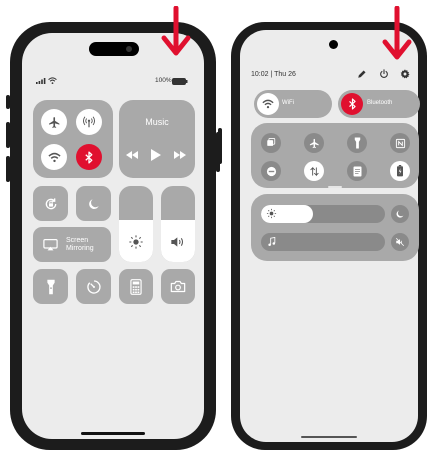 The width and height of the screenshot is (431, 453). I want to click on data-saver-button, so click(271, 143).